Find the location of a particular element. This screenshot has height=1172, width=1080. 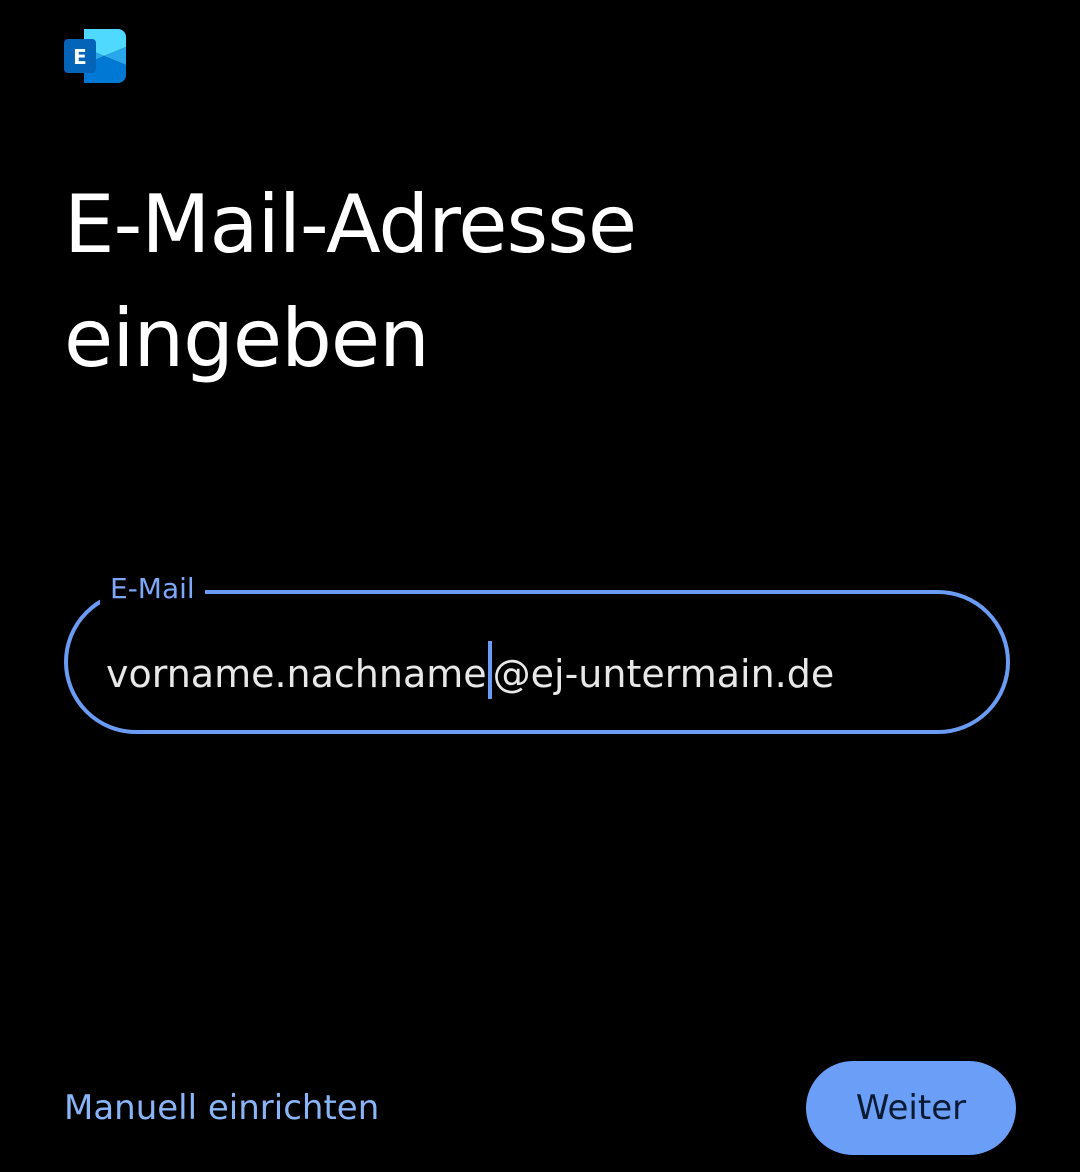

text-cursor is located at coordinates (489, 670).